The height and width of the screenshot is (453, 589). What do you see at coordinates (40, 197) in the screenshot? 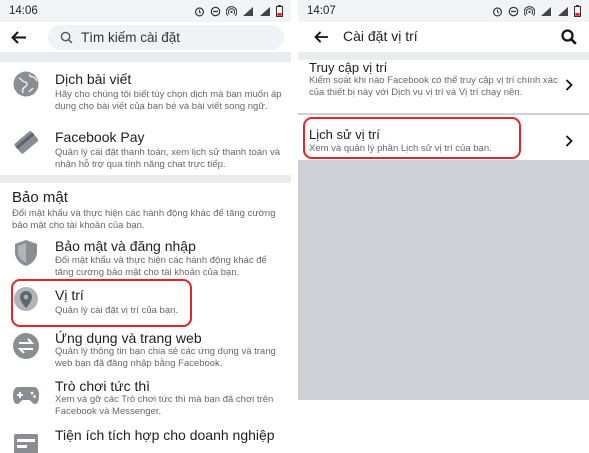
I see `section-title-security: Bảo mật` at bounding box center [40, 197].